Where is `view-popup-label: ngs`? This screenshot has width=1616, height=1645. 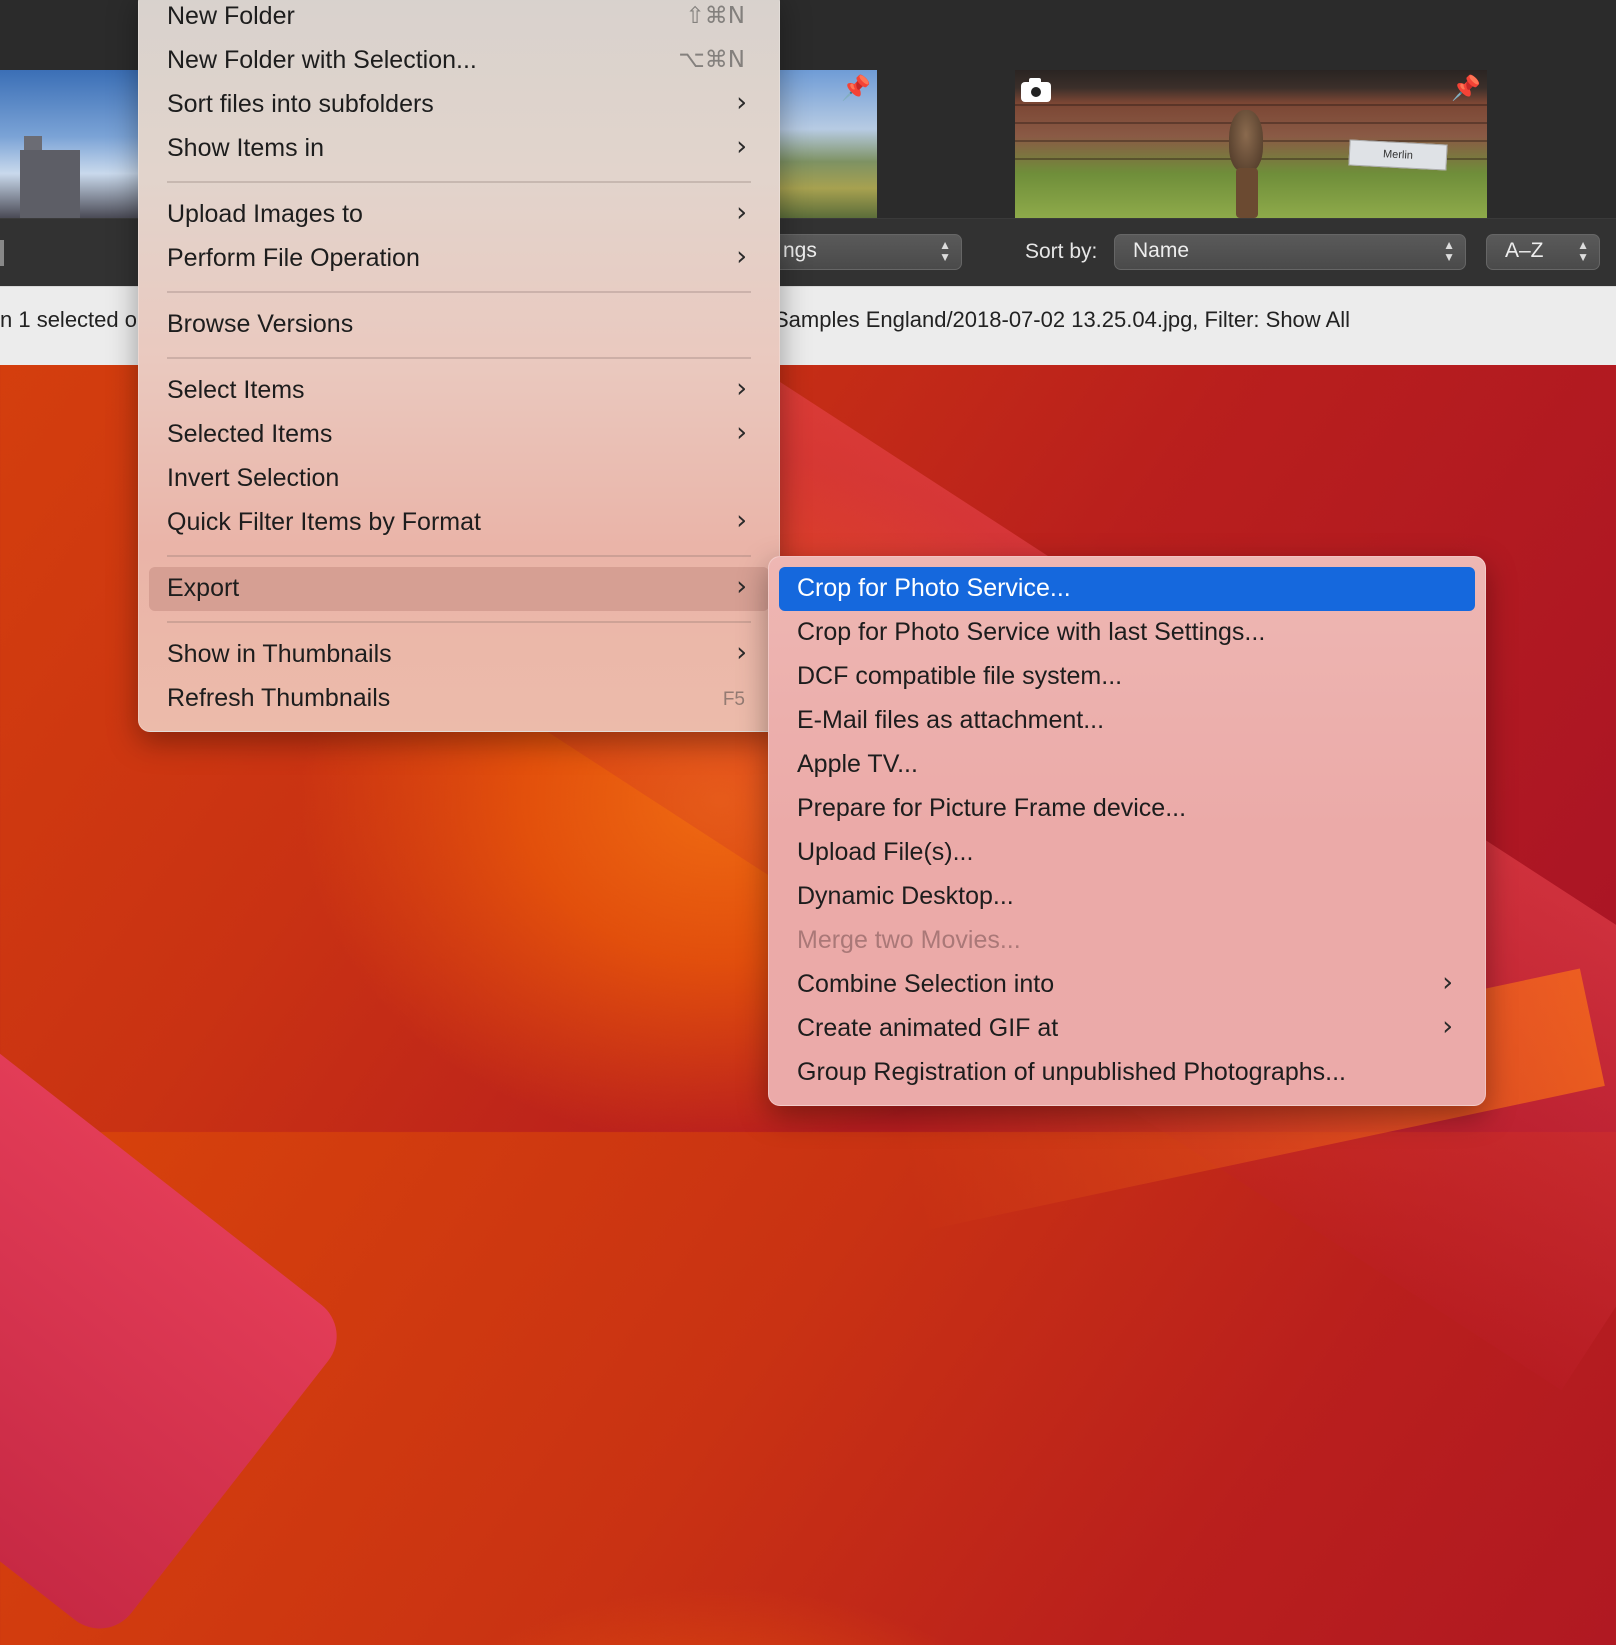
view-popup-label: ngs is located at coordinates (800, 250).